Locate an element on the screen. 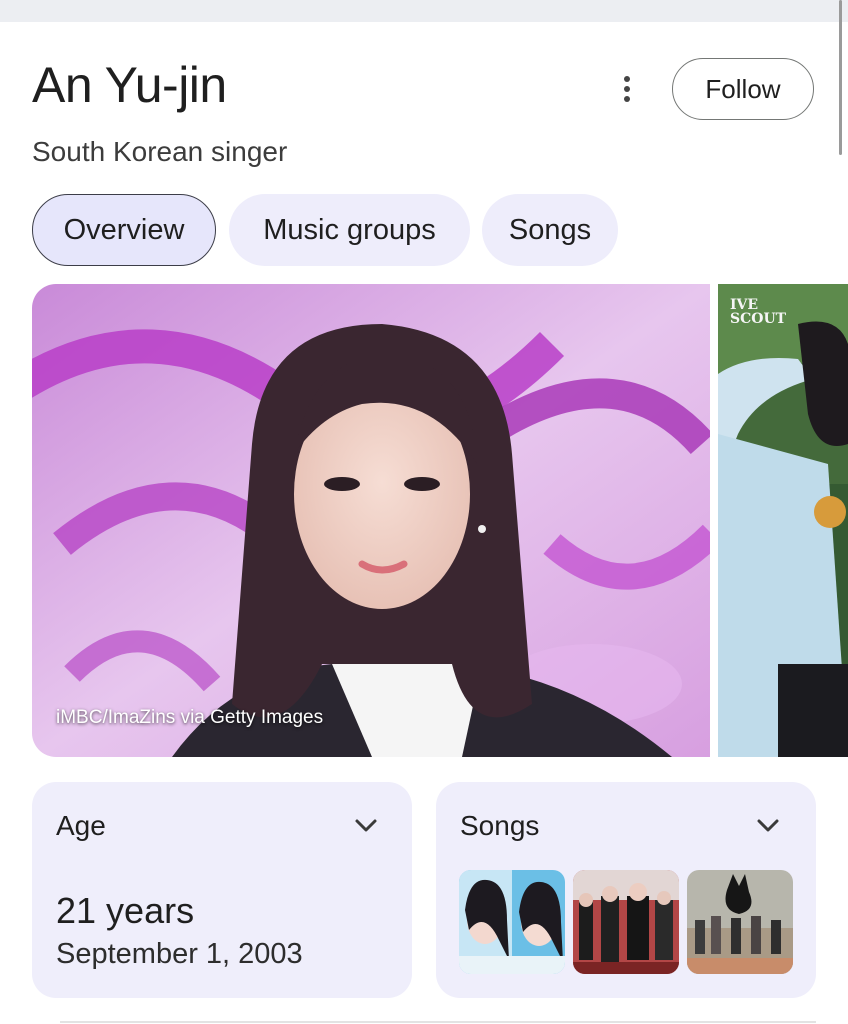  songs-card-title: Songs is located at coordinates (500, 825).